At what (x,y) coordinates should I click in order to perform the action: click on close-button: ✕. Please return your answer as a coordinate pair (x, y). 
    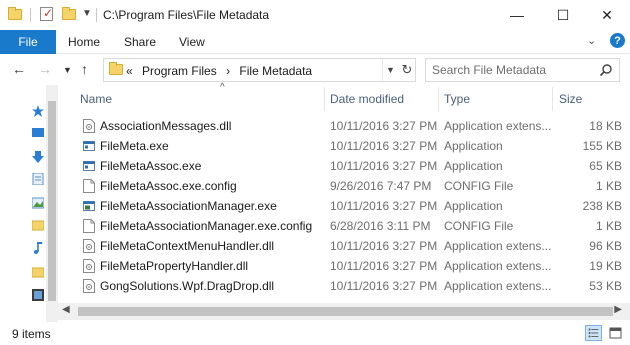
    Looking at the image, I should click on (607, 15).